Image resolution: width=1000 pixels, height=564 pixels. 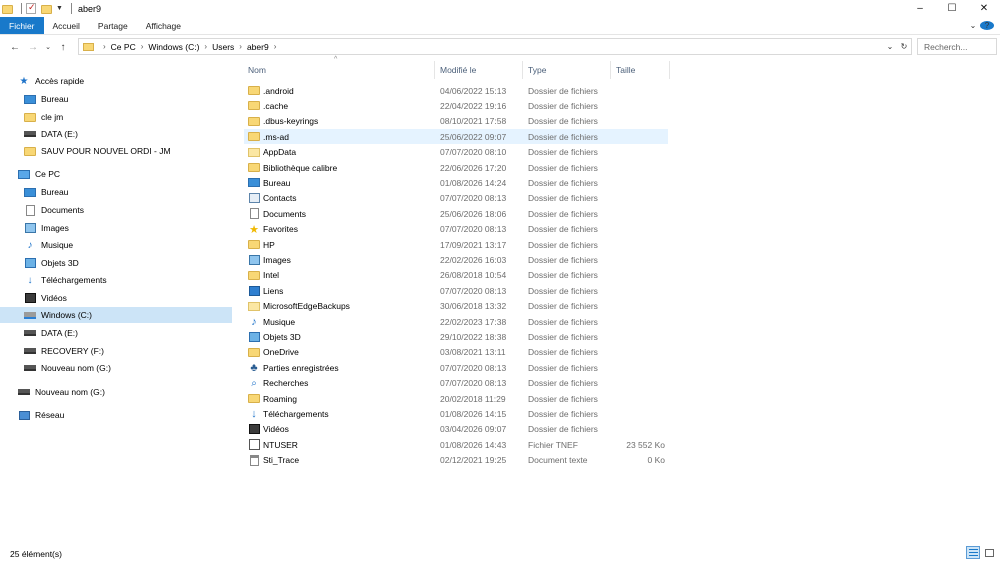 I want to click on breadcrumb-aber9: aber9, so click(x=258, y=47).